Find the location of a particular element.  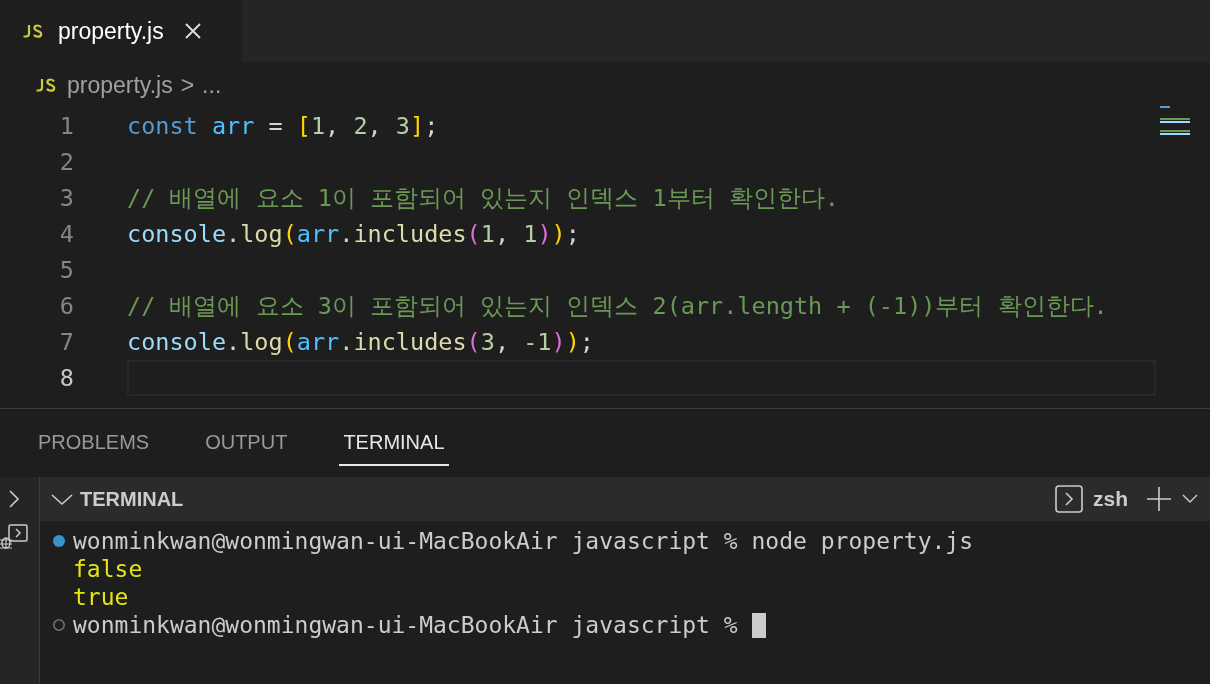

line-number: 5 is located at coordinates (66, 270).